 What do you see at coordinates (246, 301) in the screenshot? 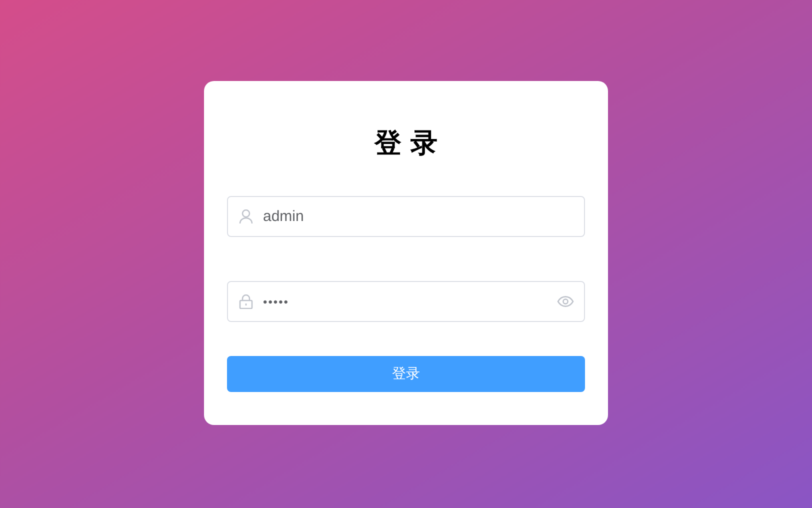
I see `lock-icon` at bounding box center [246, 301].